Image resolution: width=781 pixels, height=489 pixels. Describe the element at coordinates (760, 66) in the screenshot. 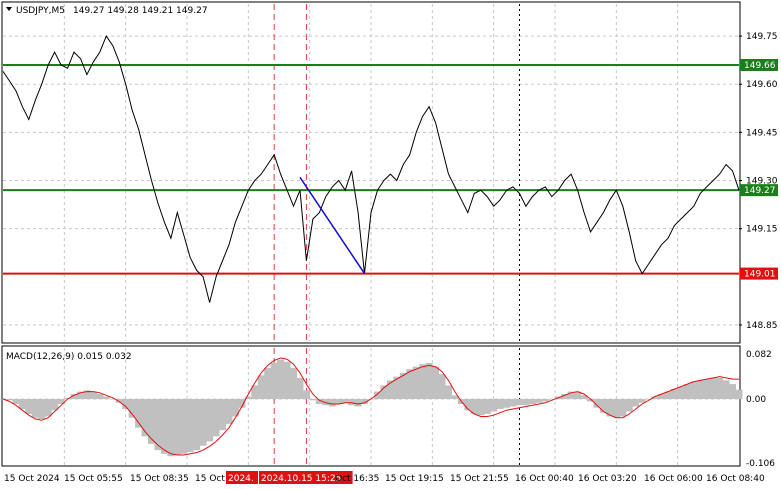

I see `level-price-tag-label: 149.66` at that location.